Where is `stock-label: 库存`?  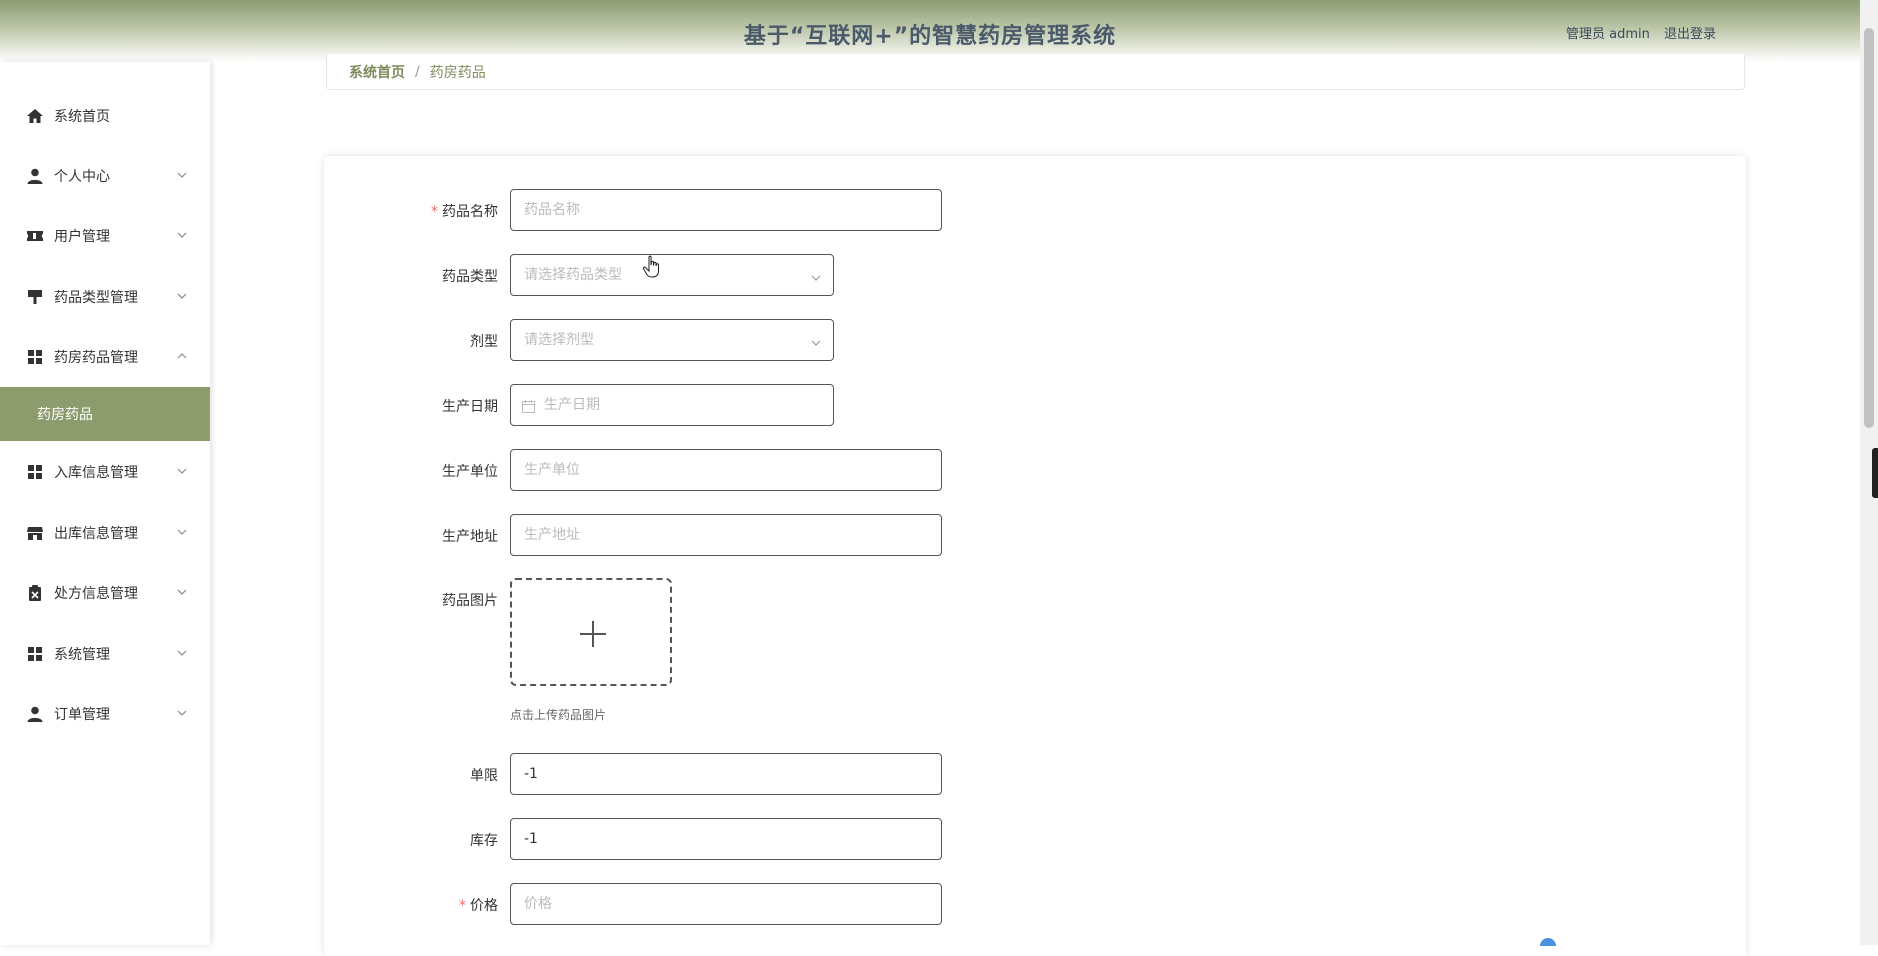
stock-label: 库存 is located at coordinates (484, 841).